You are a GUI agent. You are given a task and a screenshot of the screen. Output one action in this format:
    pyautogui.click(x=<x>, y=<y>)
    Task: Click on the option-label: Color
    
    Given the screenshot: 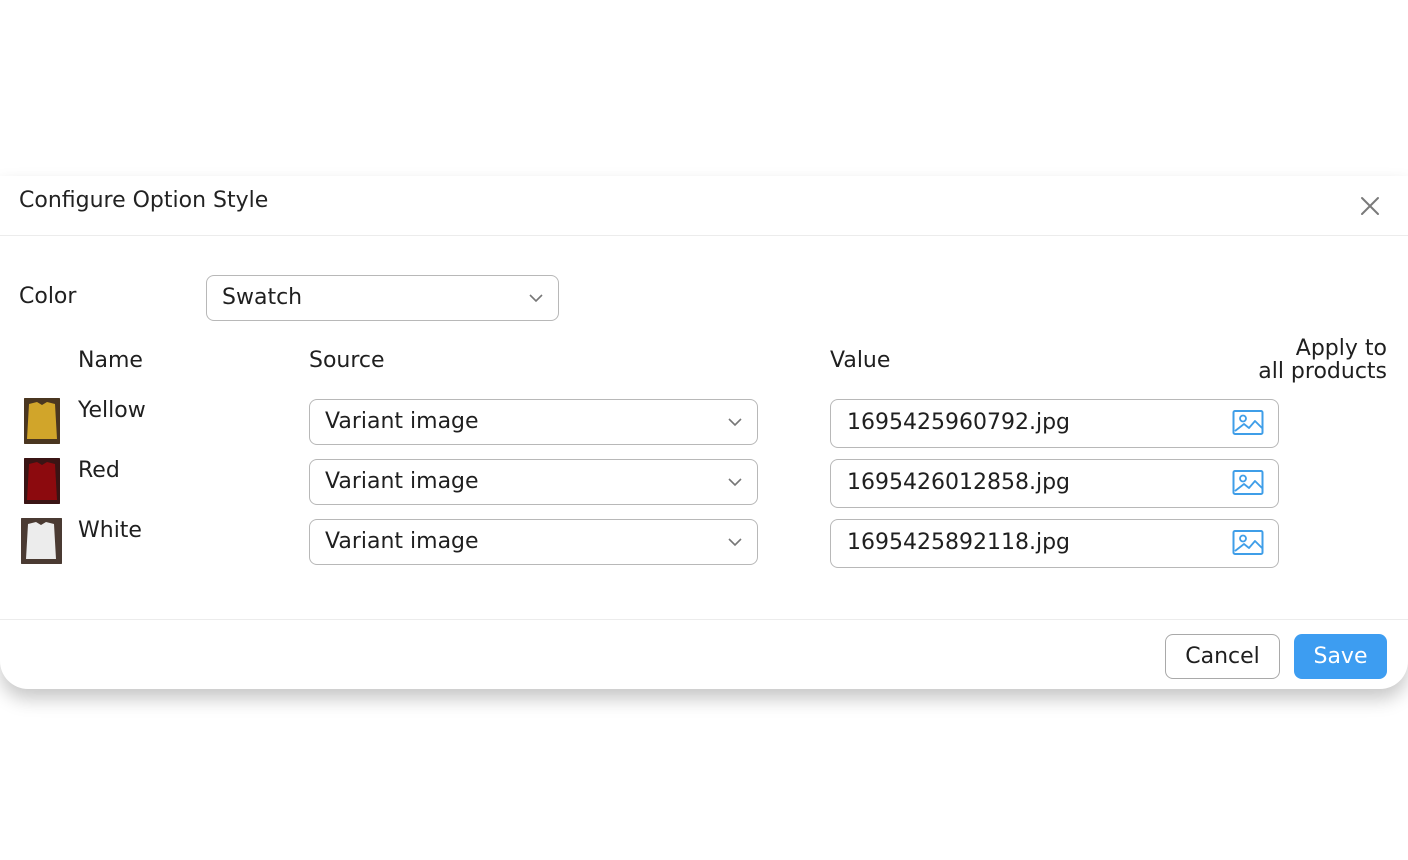 What is the action you would take?
    pyautogui.click(x=48, y=296)
    